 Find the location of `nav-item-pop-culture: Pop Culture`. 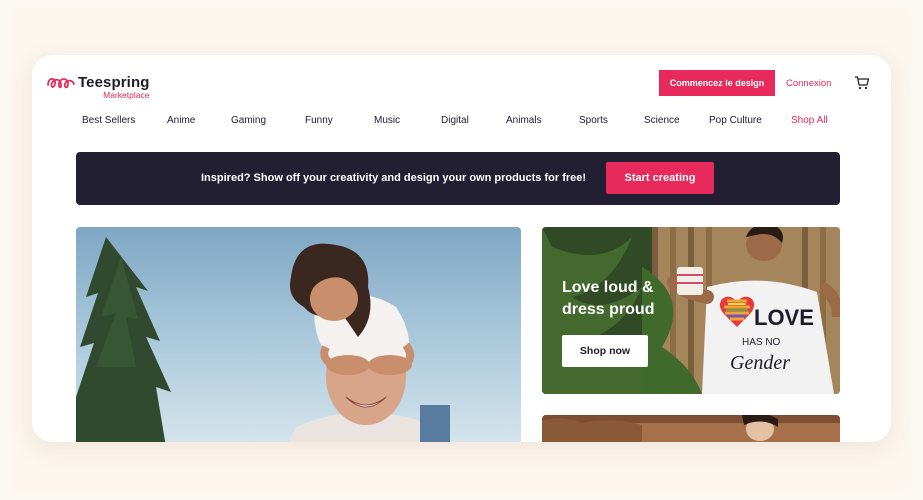

nav-item-pop-culture: Pop Culture is located at coordinates (735, 120).